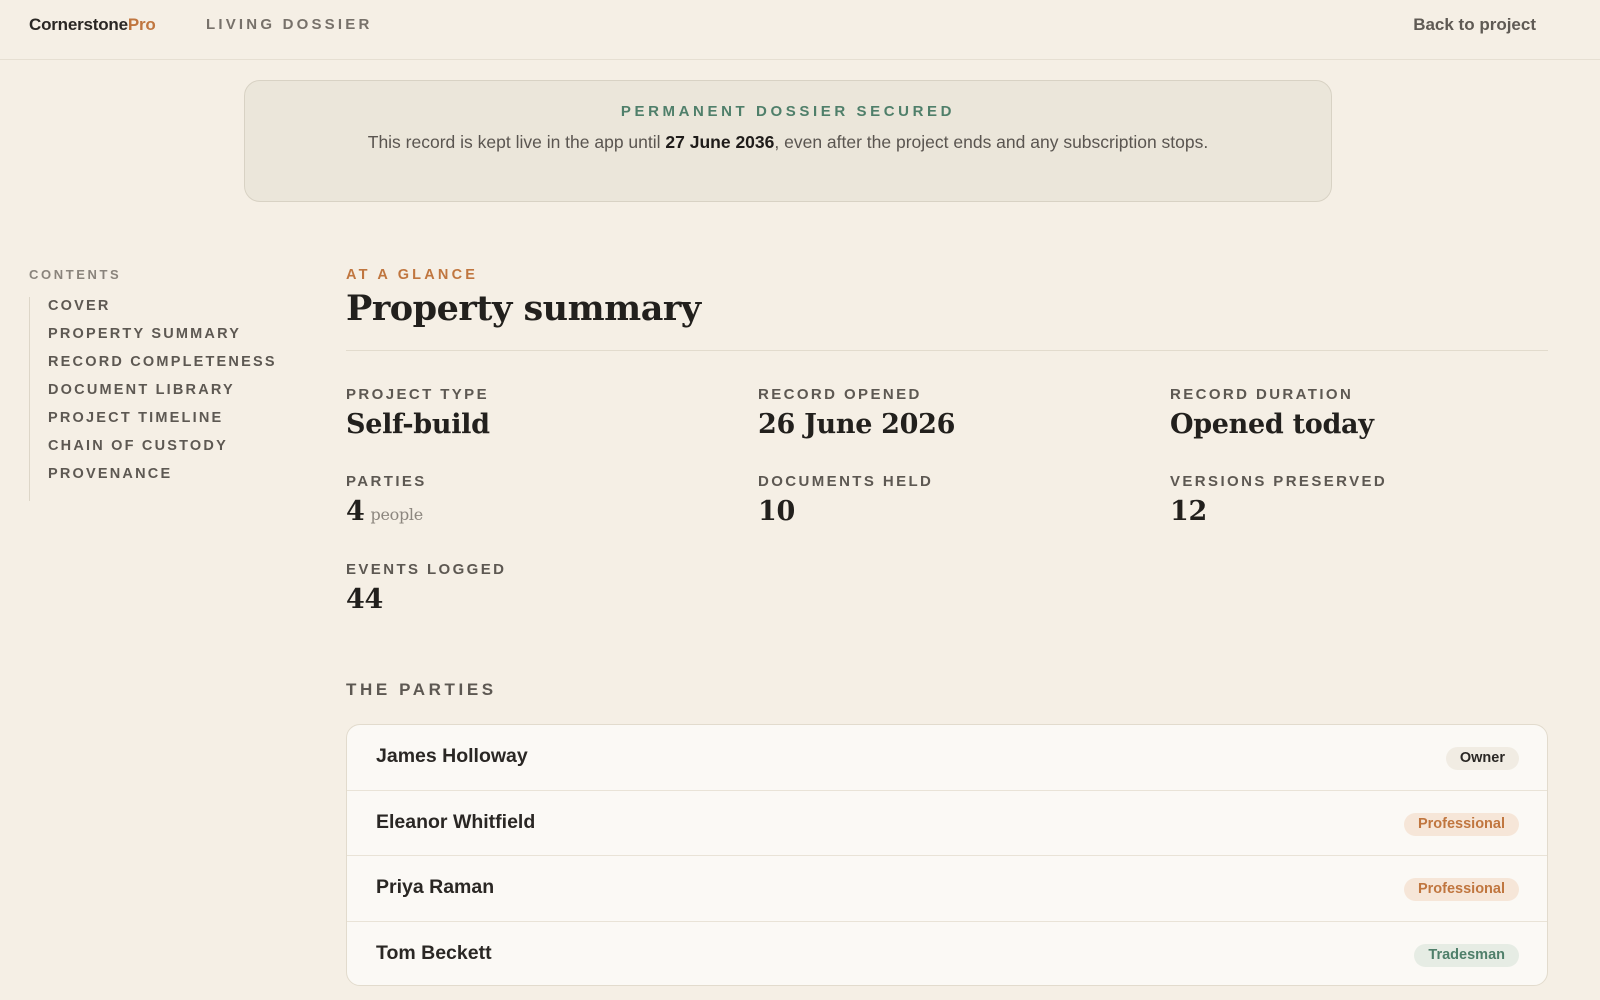 Image resolution: width=1600 pixels, height=1000 pixels. Describe the element at coordinates (355, 511) in the screenshot. I see `parties-count: 4` at that location.